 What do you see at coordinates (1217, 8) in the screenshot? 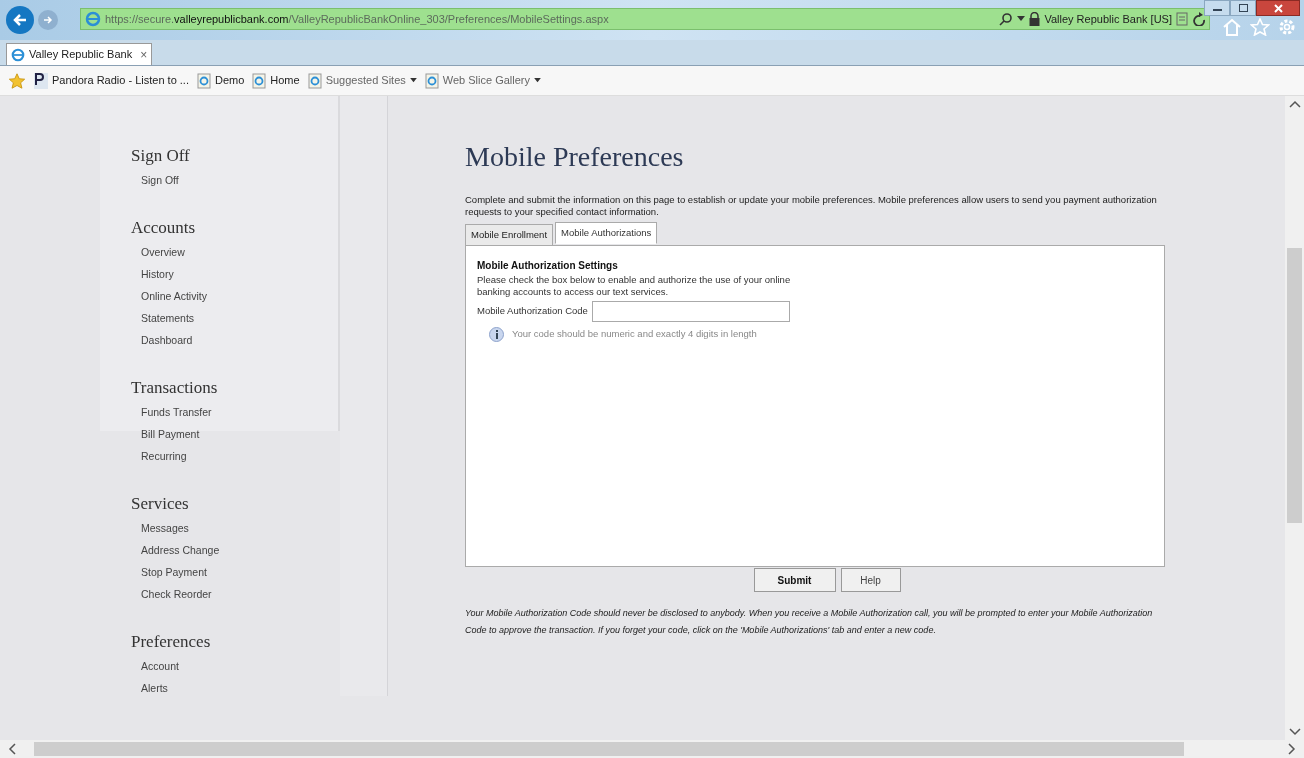
I see `minimize-button` at bounding box center [1217, 8].